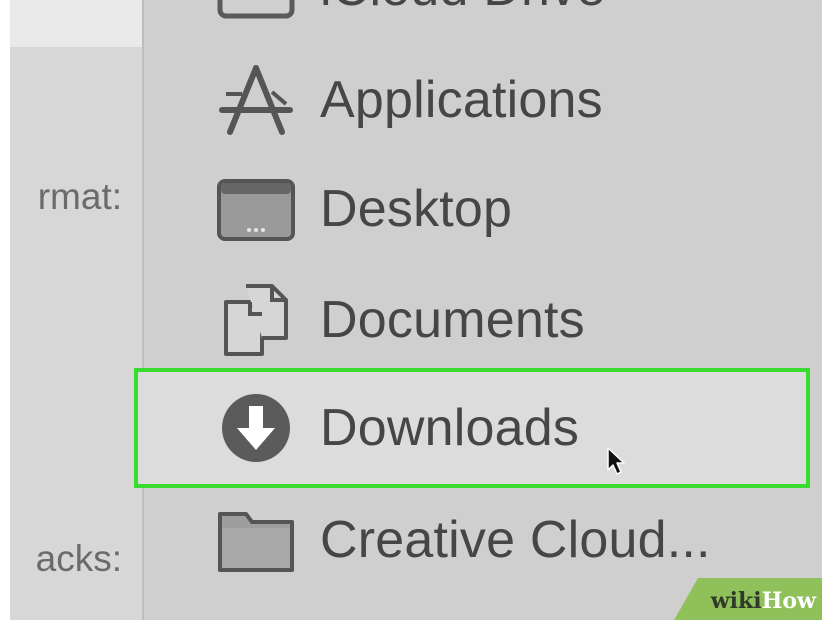  Describe the element at coordinates (450, 428) in the screenshot. I see `menu-item-label: Downloads` at that location.